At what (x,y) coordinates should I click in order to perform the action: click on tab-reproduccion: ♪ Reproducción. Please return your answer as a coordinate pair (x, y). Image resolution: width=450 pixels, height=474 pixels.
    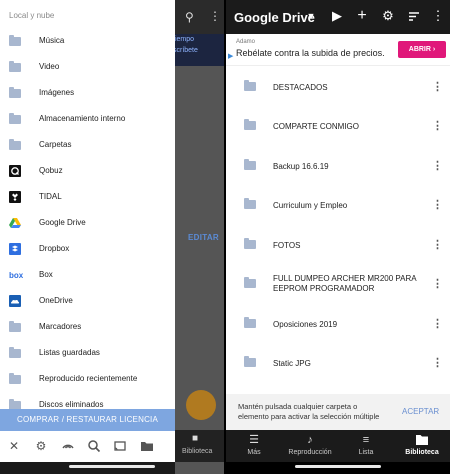
    Looking at the image, I should click on (310, 446).